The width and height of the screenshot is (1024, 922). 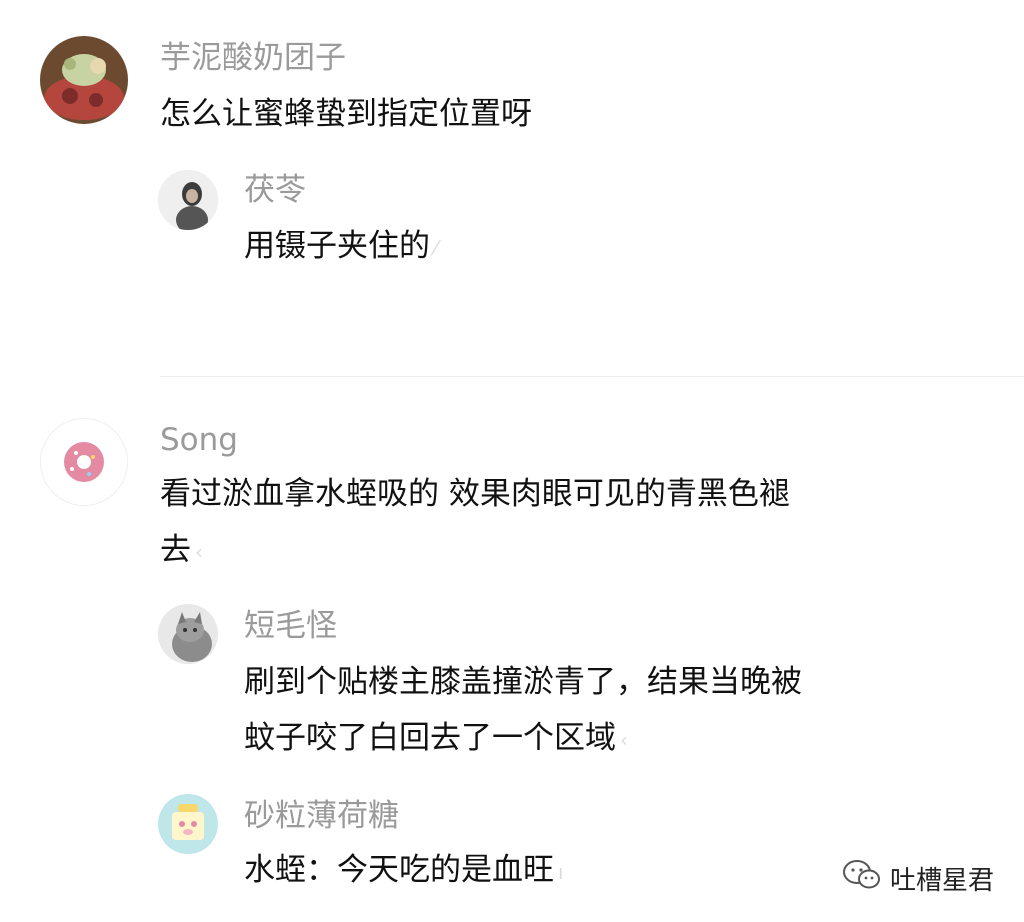 I want to click on reply-hint-icon: ı, so click(x=561, y=871).